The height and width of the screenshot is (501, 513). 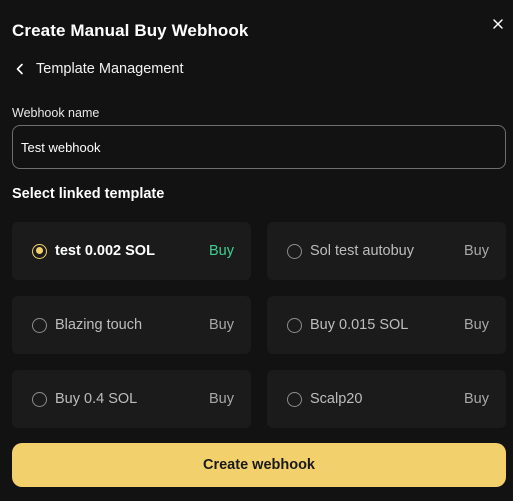 What do you see at coordinates (96, 399) in the screenshot?
I see `template-name: Buy 0.4 SOL` at bounding box center [96, 399].